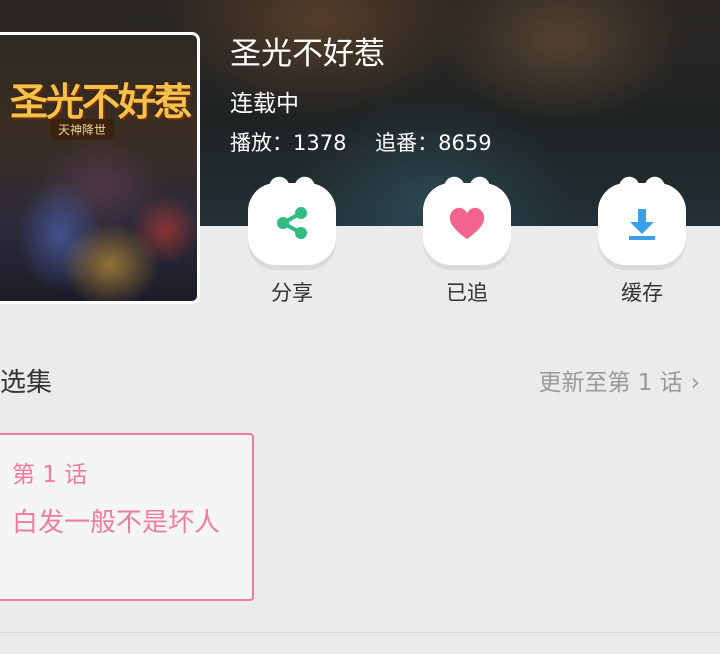 This screenshot has height=654, width=720. What do you see at coordinates (642, 224) in the screenshot?
I see `download-icon` at bounding box center [642, 224].